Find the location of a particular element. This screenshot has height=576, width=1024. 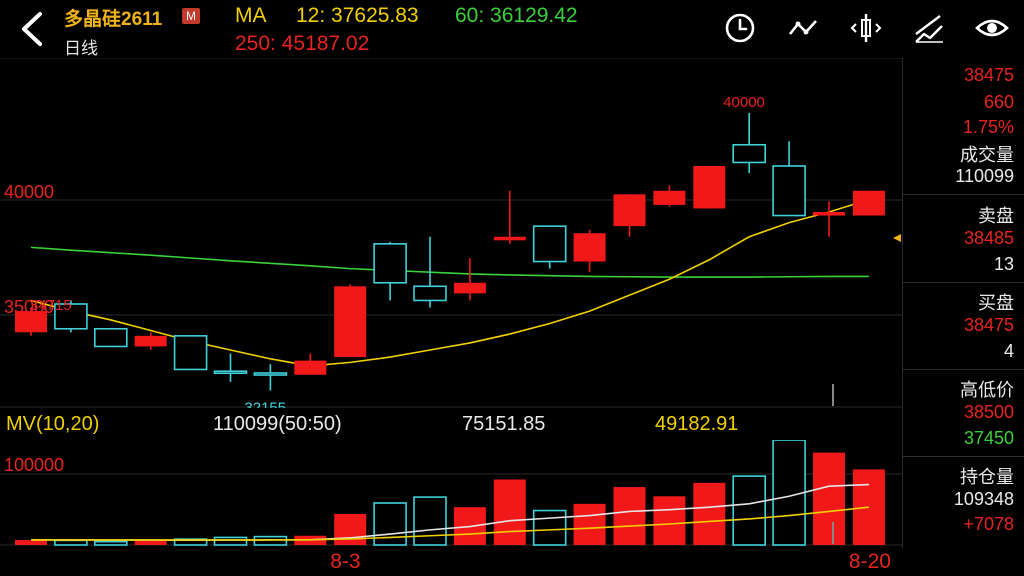

low-price: 37450 is located at coordinates (988, 438).